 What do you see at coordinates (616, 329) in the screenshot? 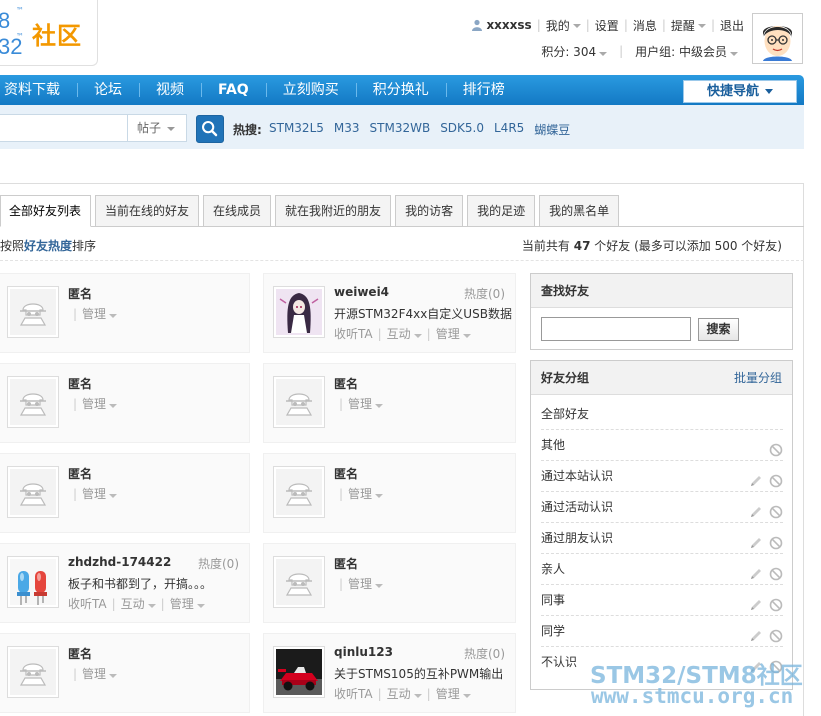
I see `find-friend-input` at bounding box center [616, 329].